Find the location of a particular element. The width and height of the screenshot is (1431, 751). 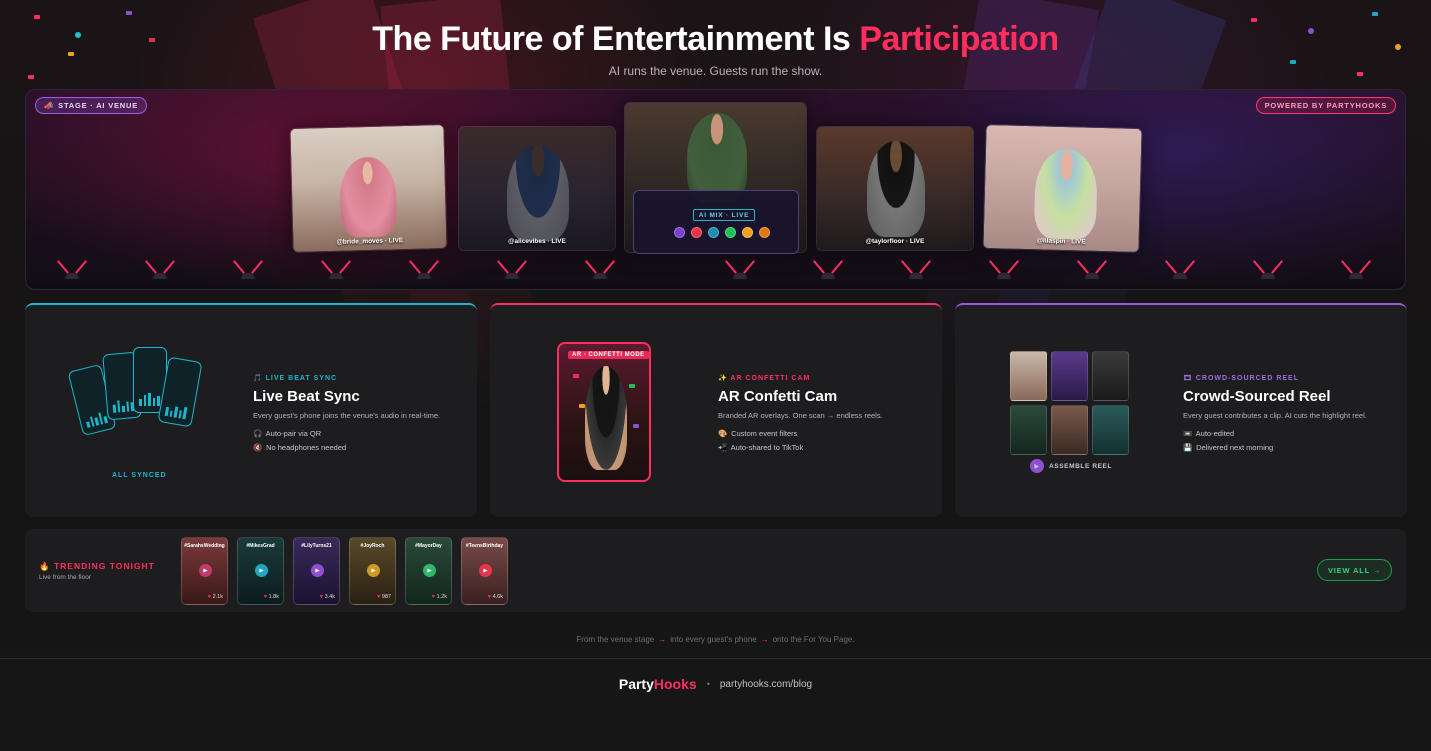

feature-bullet-text: Auto-edited is located at coordinates (1215, 433).